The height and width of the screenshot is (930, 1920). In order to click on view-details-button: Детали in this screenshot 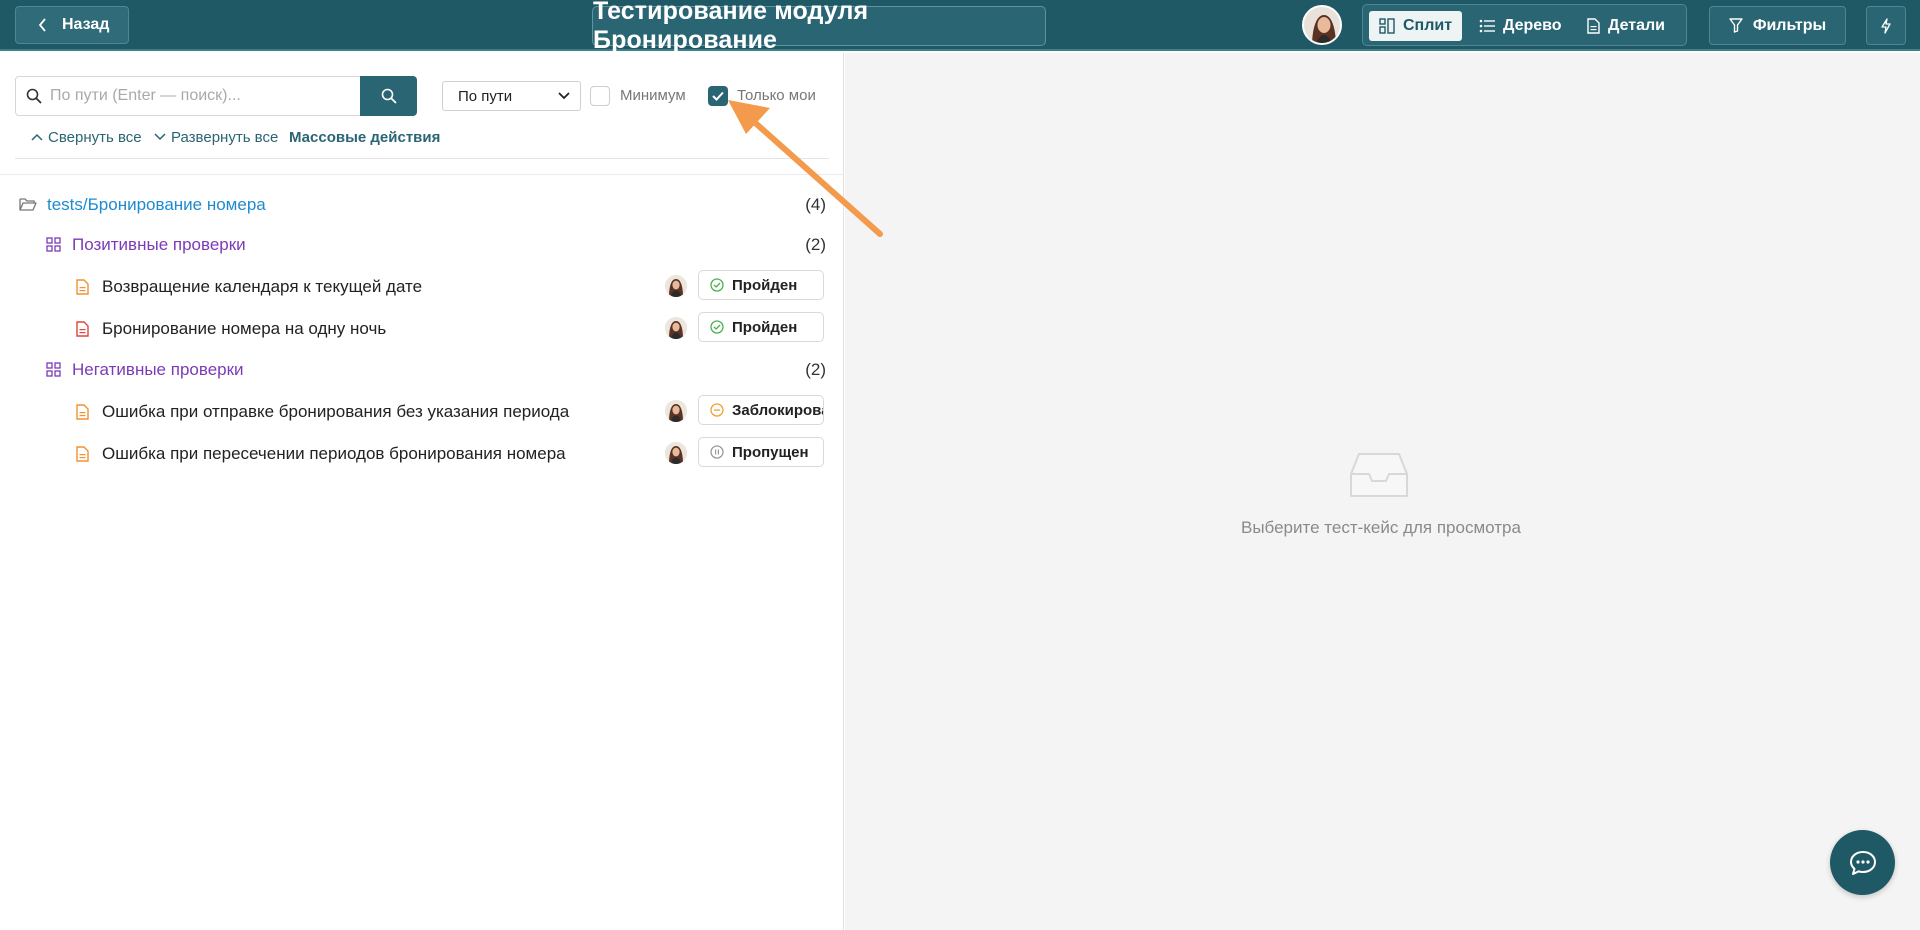, I will do `click(1626, 26)`.